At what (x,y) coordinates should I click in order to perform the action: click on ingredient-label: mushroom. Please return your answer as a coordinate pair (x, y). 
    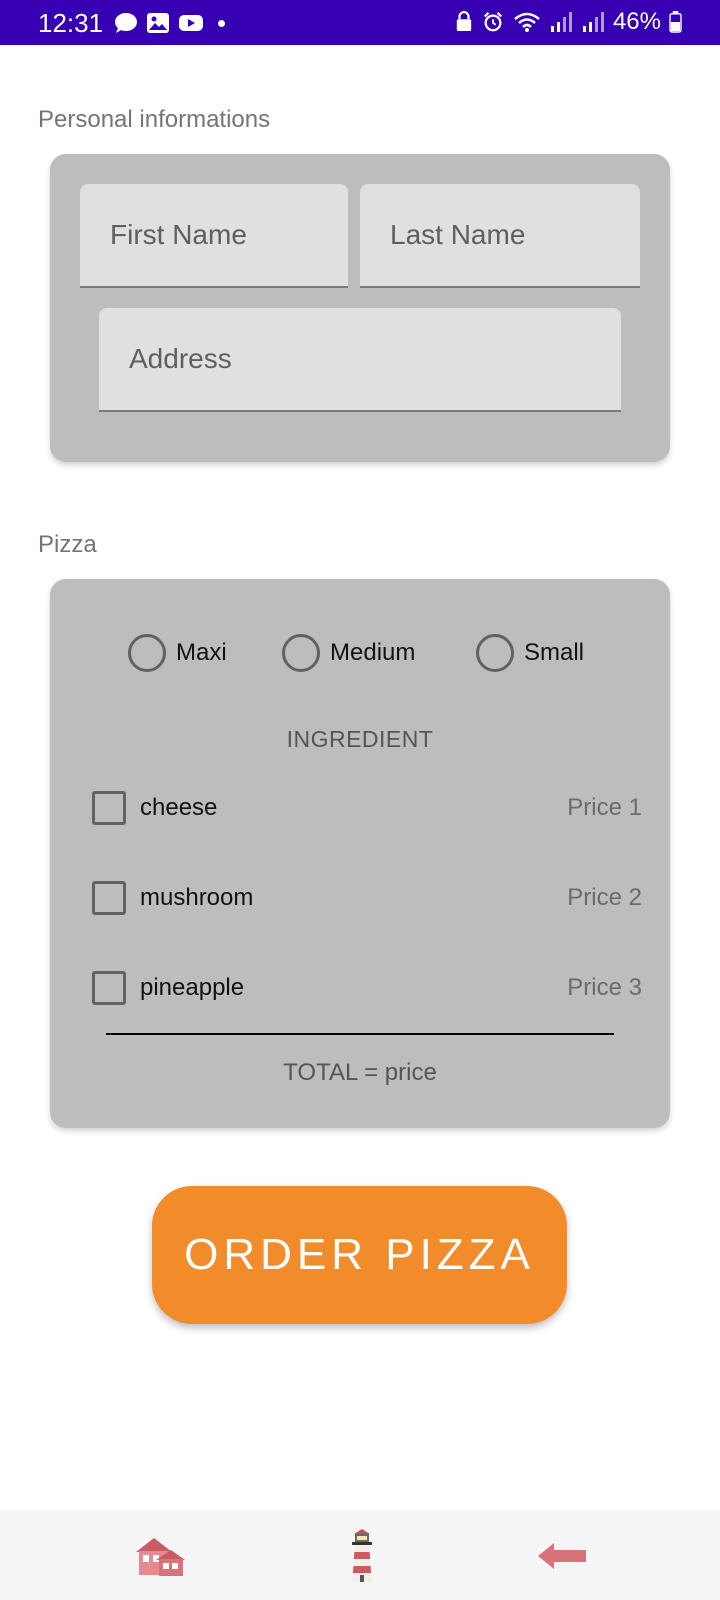
    Looking at the image, I should click on (197, 897).